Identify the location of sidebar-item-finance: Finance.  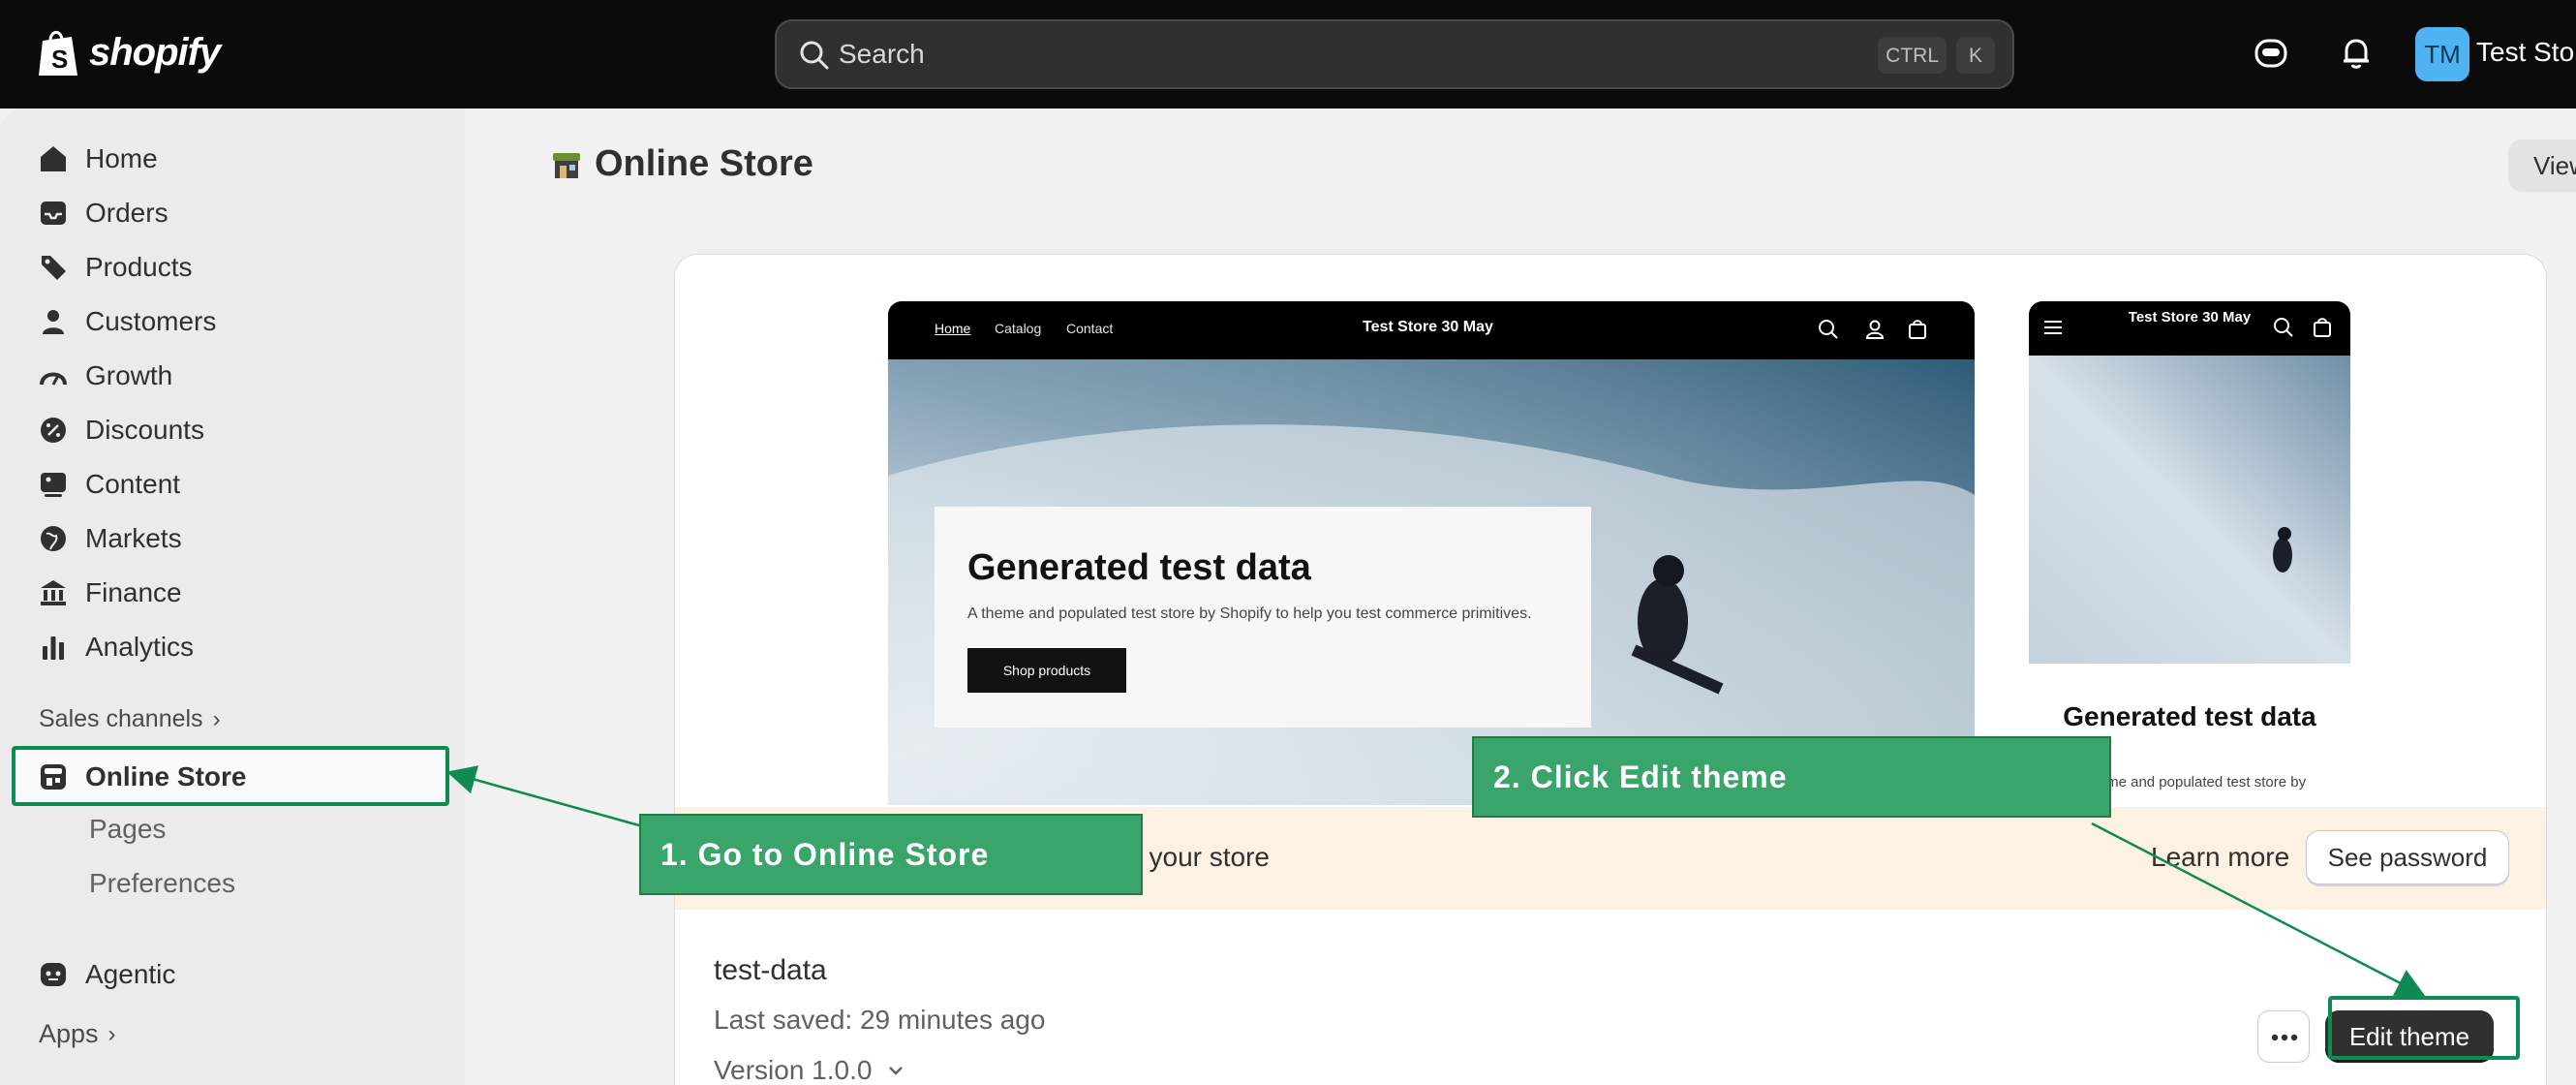
(109, 593).